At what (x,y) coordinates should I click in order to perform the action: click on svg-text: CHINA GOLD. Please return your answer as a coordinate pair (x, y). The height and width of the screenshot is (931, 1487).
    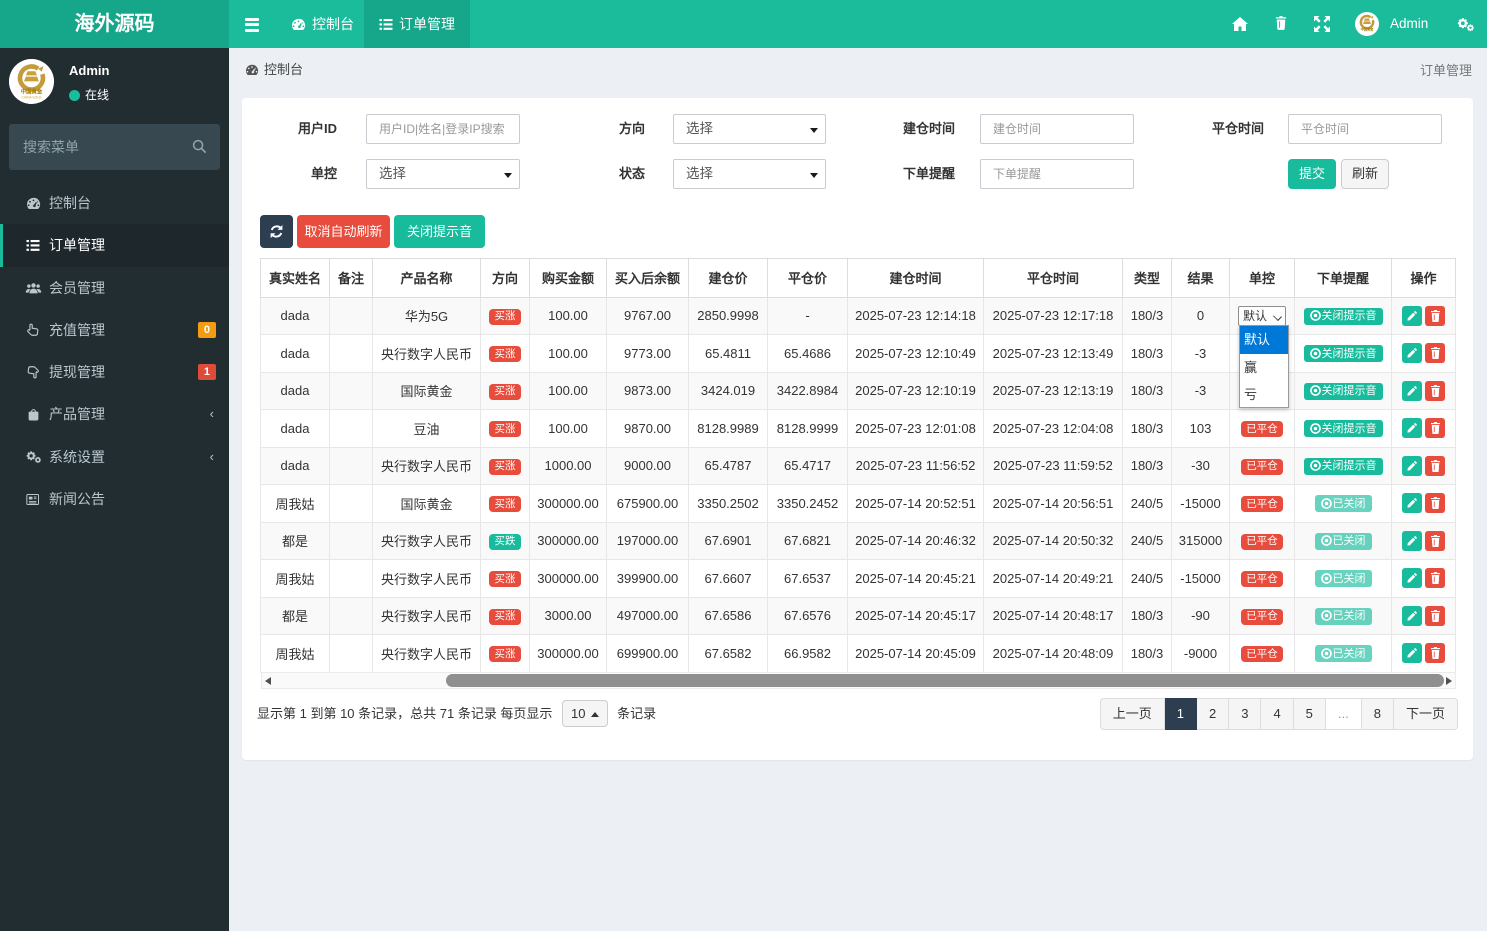
    Looking at the image, I should click on (32, 97).